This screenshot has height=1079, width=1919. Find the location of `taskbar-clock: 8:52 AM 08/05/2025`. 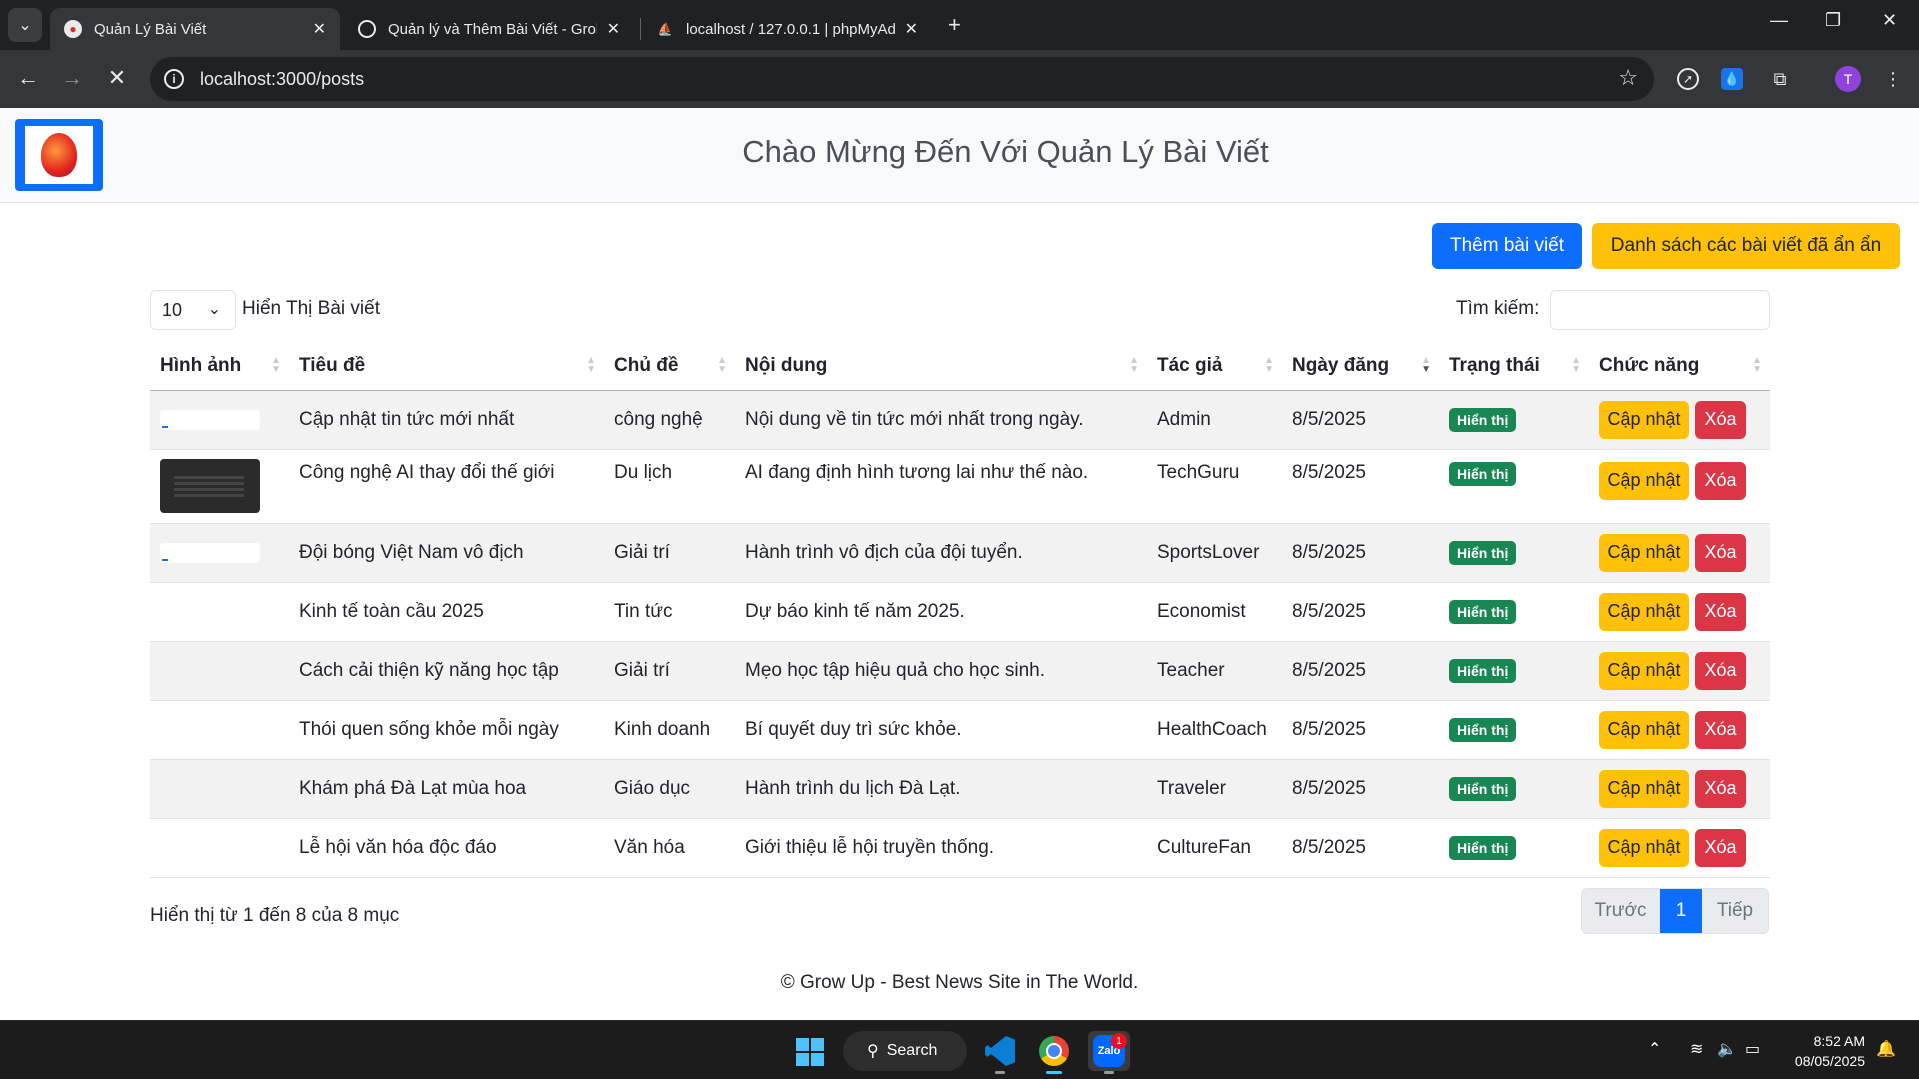

taskbar-clock: 8:52 AM 08/05/2025 is located at coordinates (1825, 1051).